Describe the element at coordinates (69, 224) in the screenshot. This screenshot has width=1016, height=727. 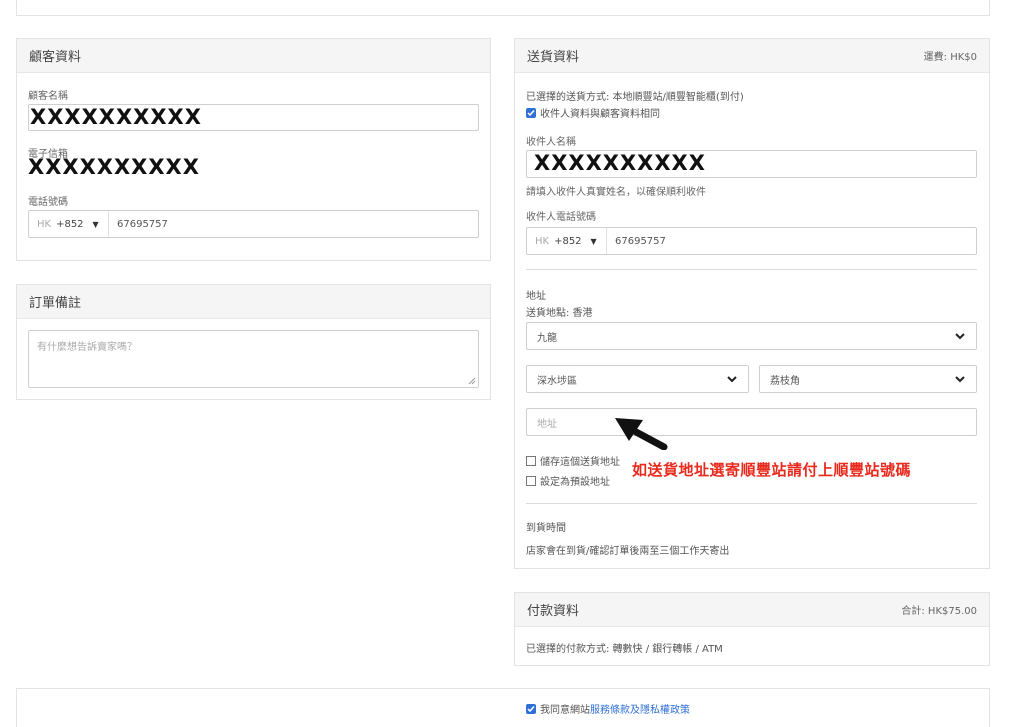
I see `phone-country-select: HK +852 ▼` at that location.